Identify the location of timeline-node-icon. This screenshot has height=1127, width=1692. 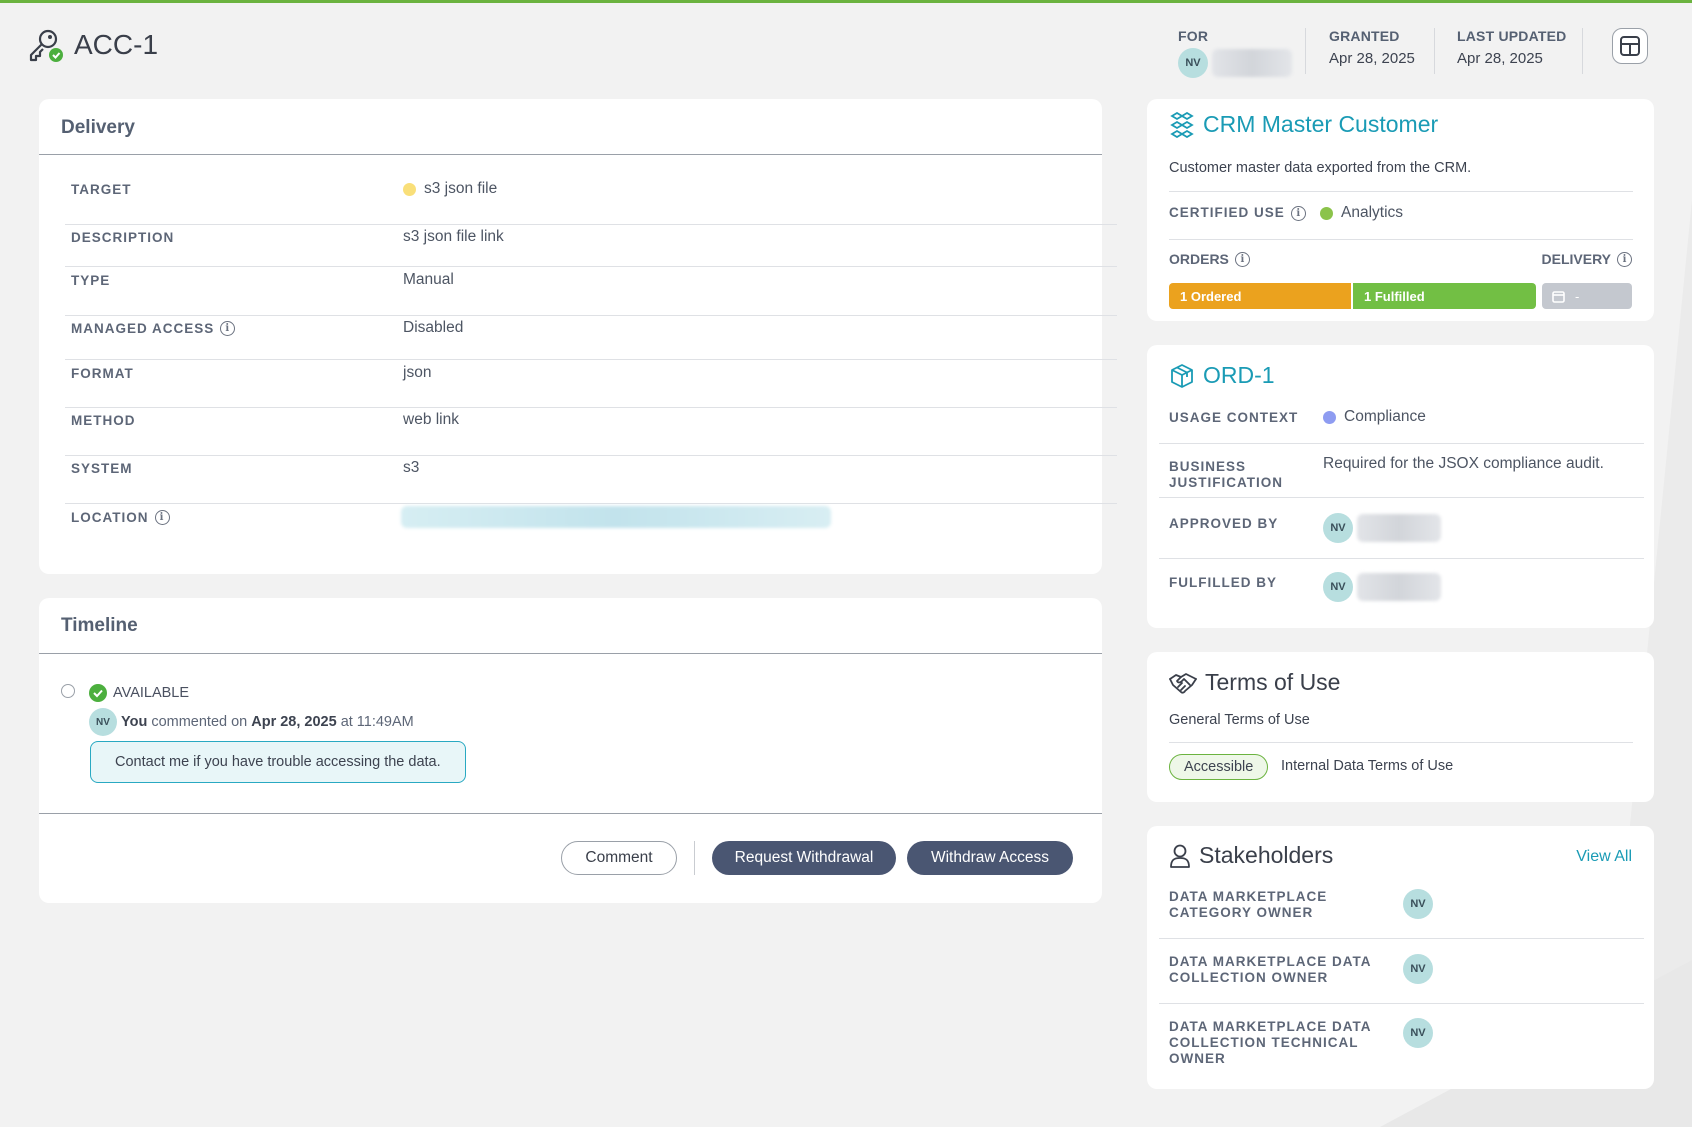
(68, 691).